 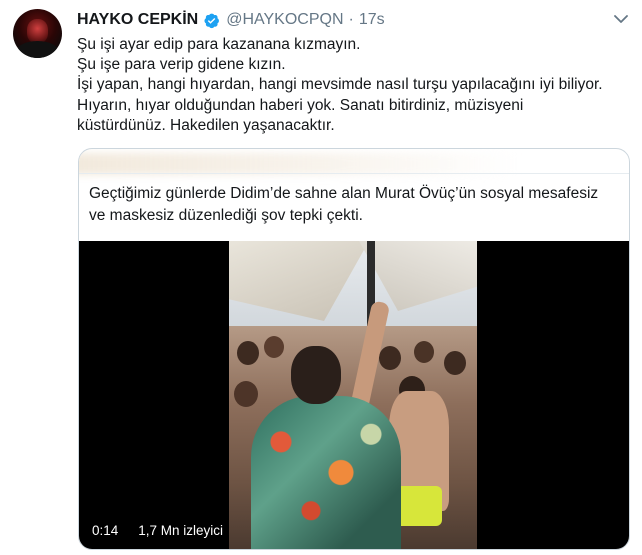 I want to click on timestamp: 17s, so click(x=372, y=20).